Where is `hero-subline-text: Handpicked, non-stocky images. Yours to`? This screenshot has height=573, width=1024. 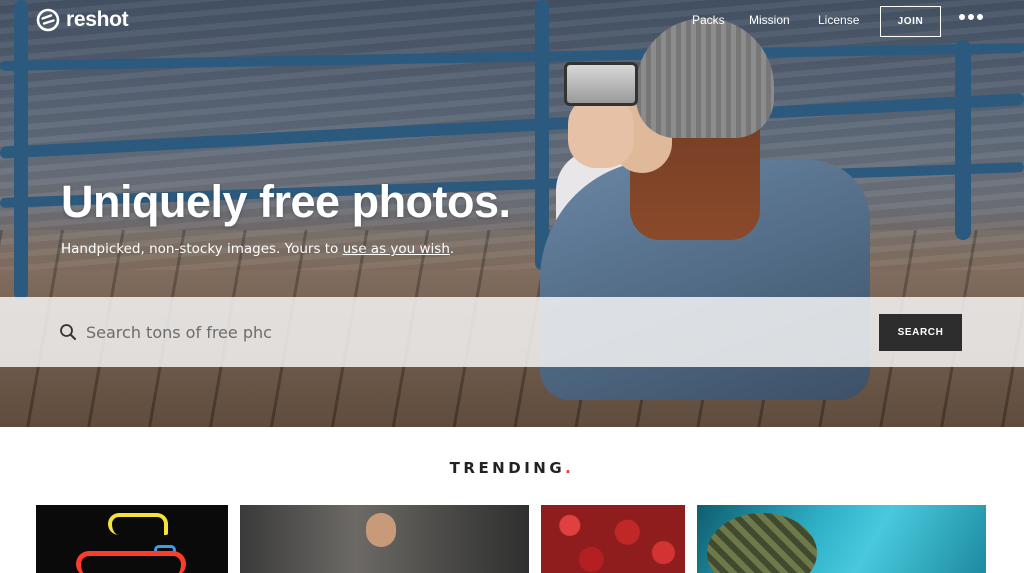
hero-subline-text: Handpicked, non-stocky images. Yours to is located at coordinates (202, 249).